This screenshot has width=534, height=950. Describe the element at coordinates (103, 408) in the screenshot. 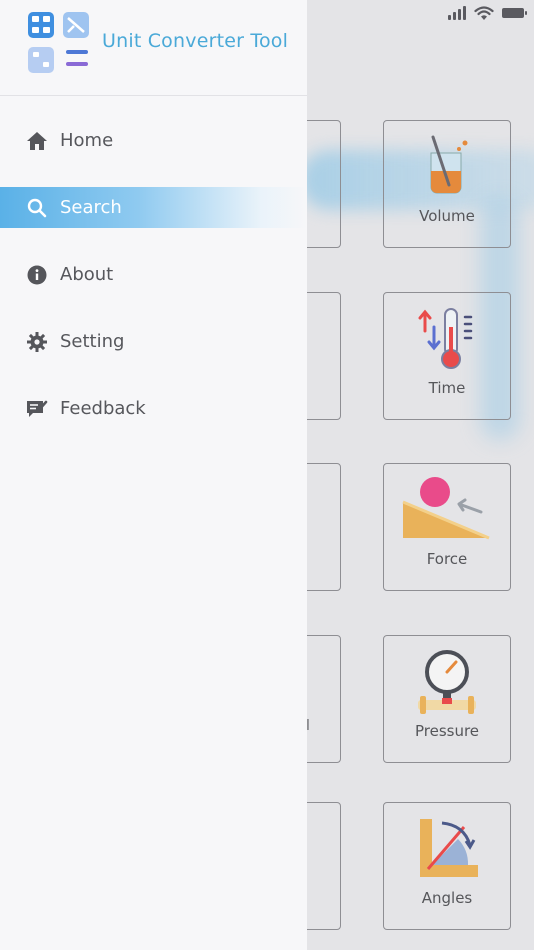

I see `menu-item-label: Feedback` at that location.